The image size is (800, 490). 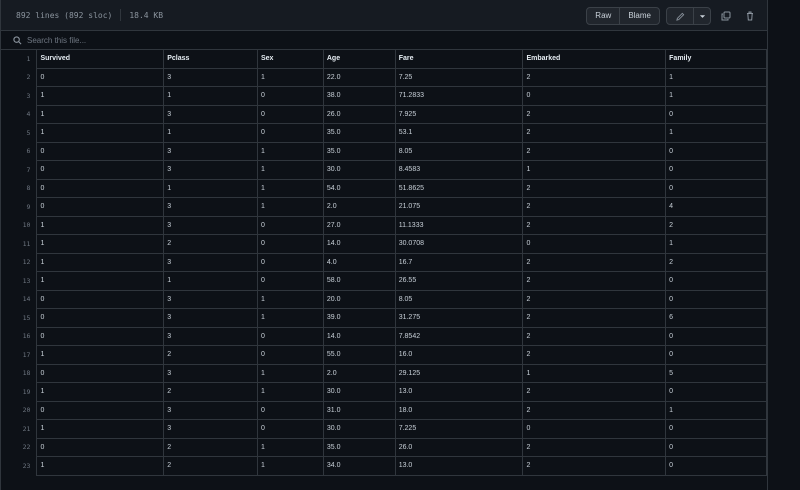 What do you see at coordinates (19, 77) in the screenshot?
I see `line-number: 2` at bounding box center [19, 77].